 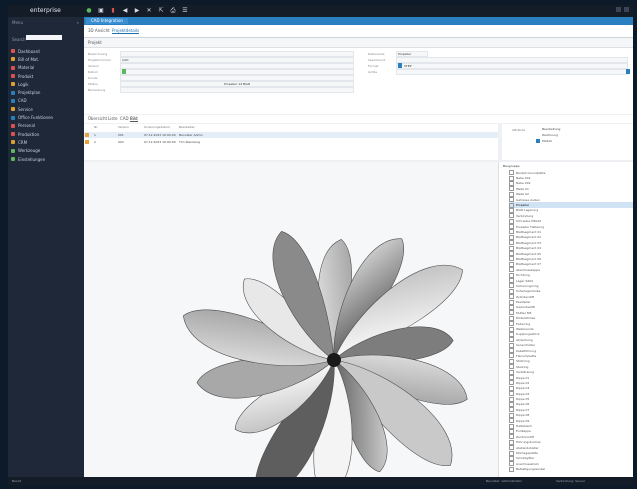 I want to click on sidebar-item: Office Funktionen, so click(x=46, y=117).